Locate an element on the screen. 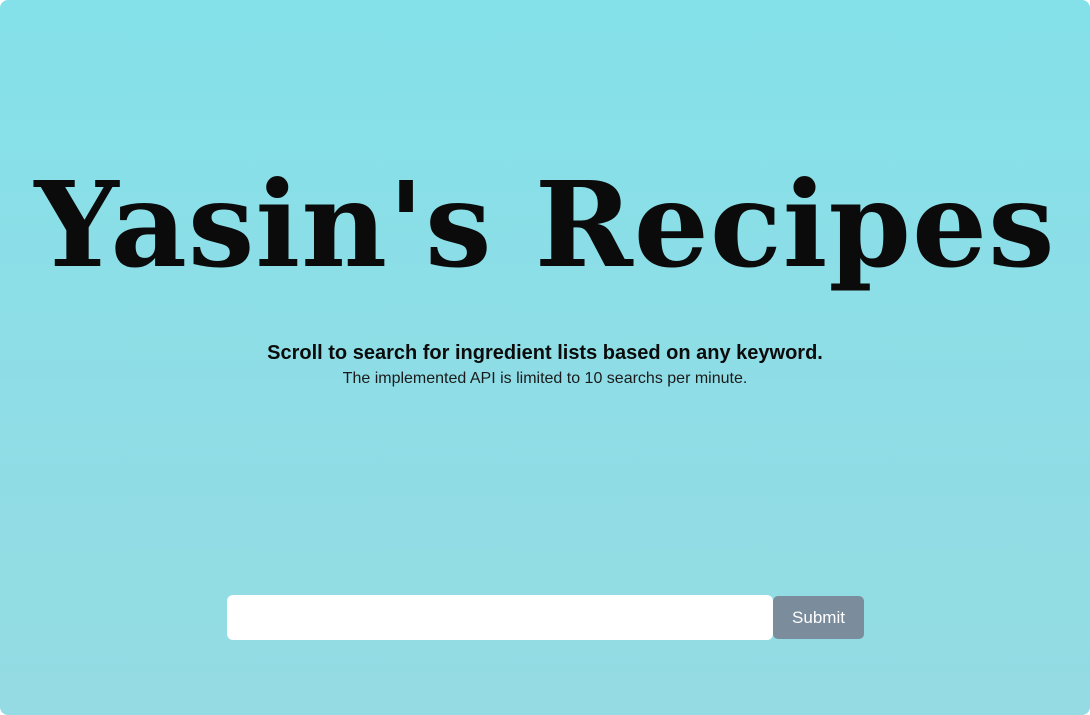 This screenshot has width=1090, height=715. search-form: Submit is located at coordinates (545, 617).